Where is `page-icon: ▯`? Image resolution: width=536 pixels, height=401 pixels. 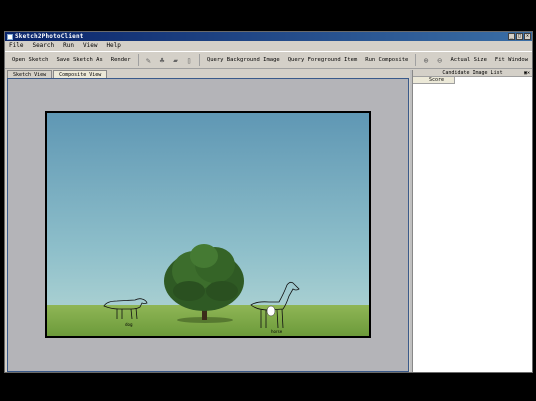 page-icon: ▯ is located at coordinates (189, 60).